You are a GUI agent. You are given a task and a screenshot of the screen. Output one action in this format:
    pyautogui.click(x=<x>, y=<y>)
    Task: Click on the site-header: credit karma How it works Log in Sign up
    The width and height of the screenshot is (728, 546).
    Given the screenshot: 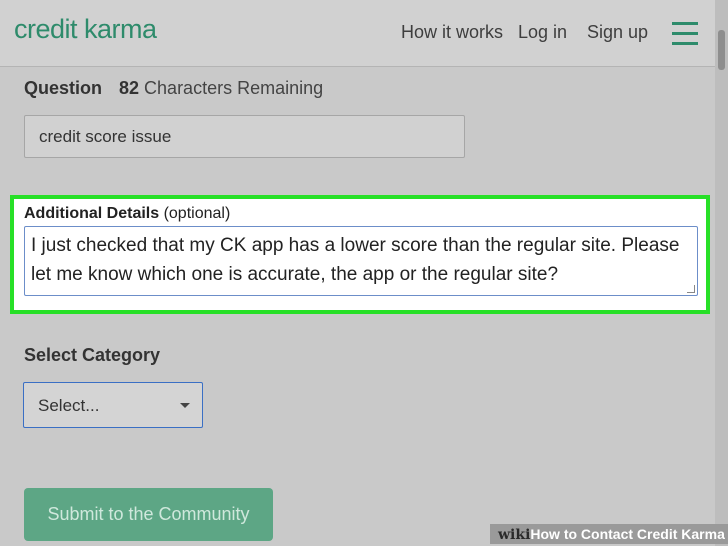 What is the action you would take?
    pyautogui.click(x=357, y=33)
    